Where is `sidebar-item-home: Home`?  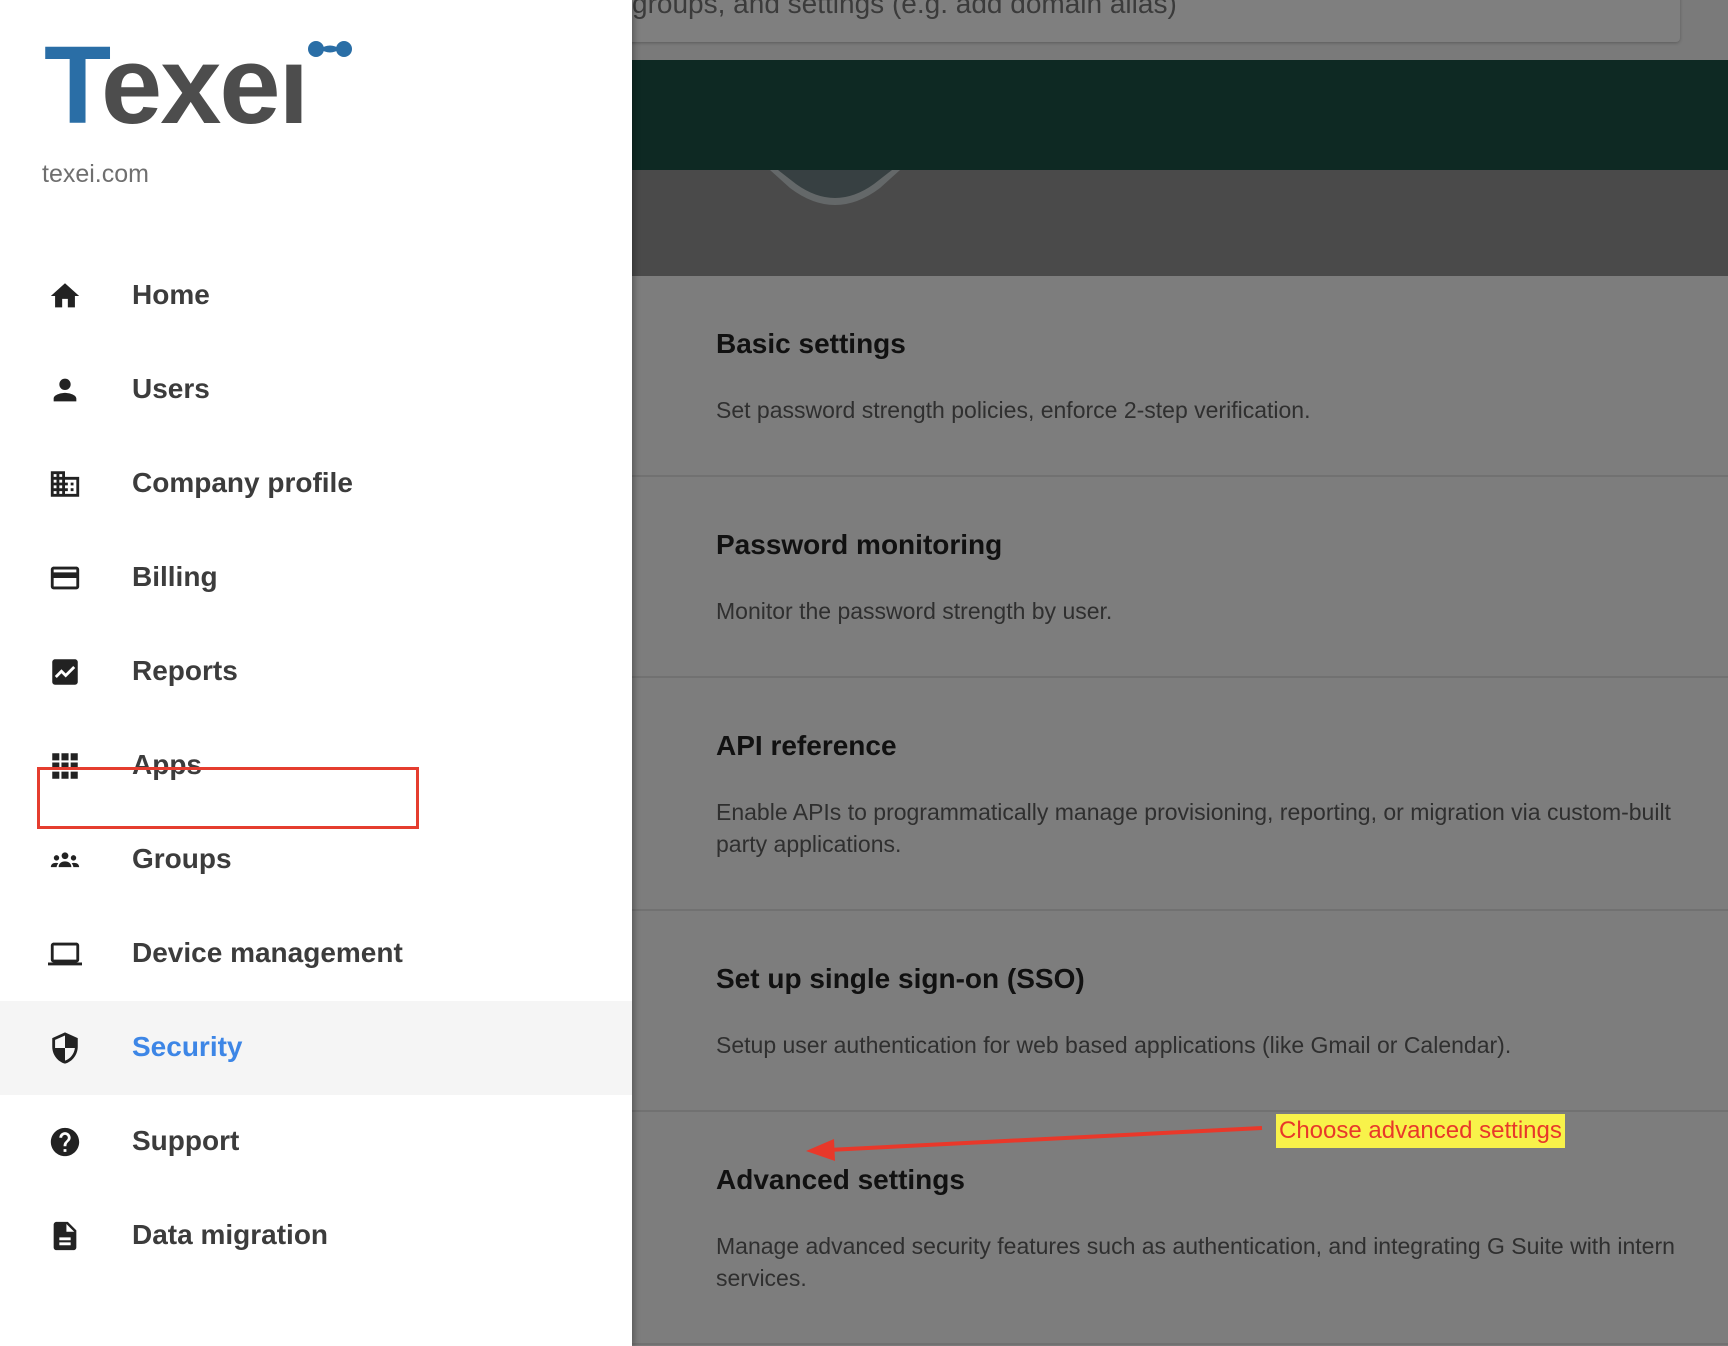
sidebar-item-home: Home is located at coordinates (316, 296).